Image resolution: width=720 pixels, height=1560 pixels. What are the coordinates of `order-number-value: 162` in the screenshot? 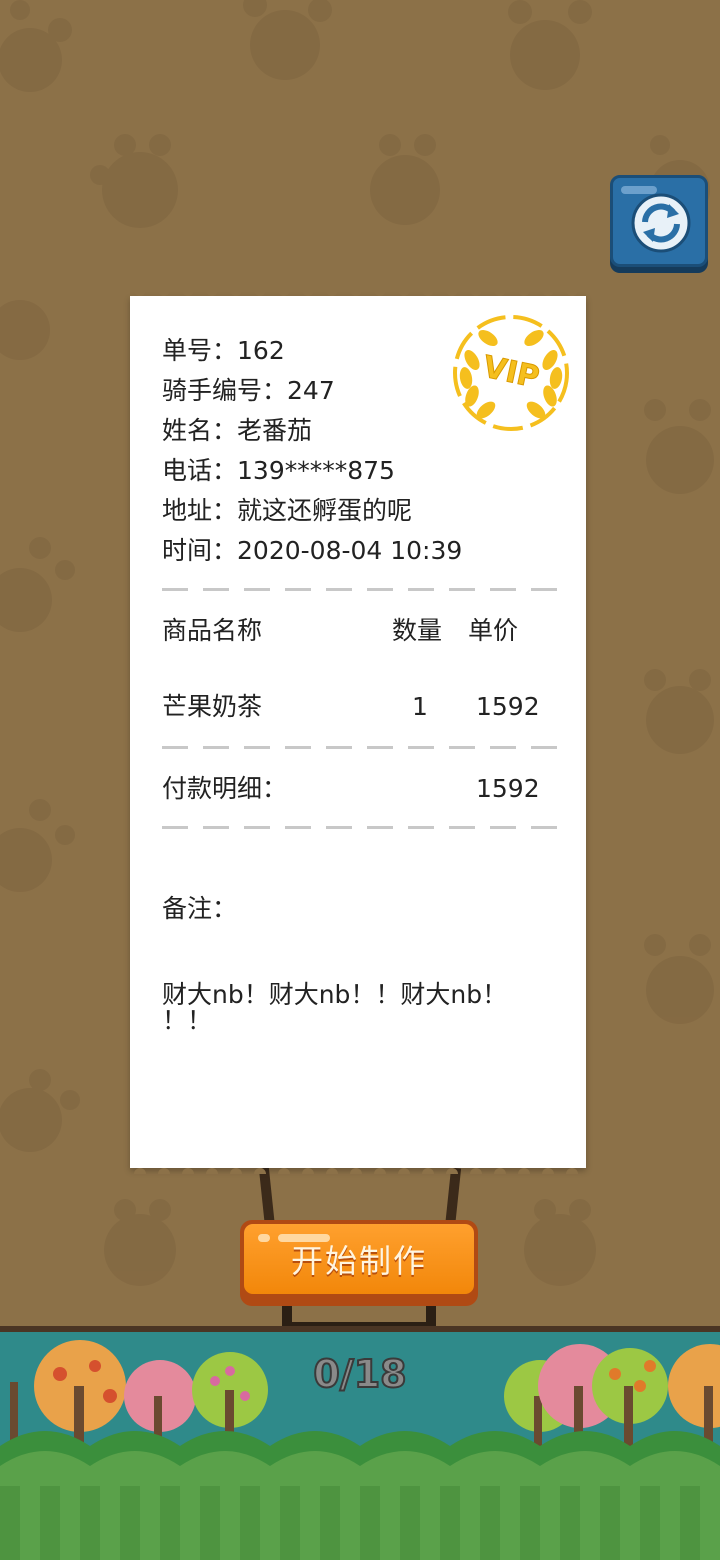 It's located at (261, 350).